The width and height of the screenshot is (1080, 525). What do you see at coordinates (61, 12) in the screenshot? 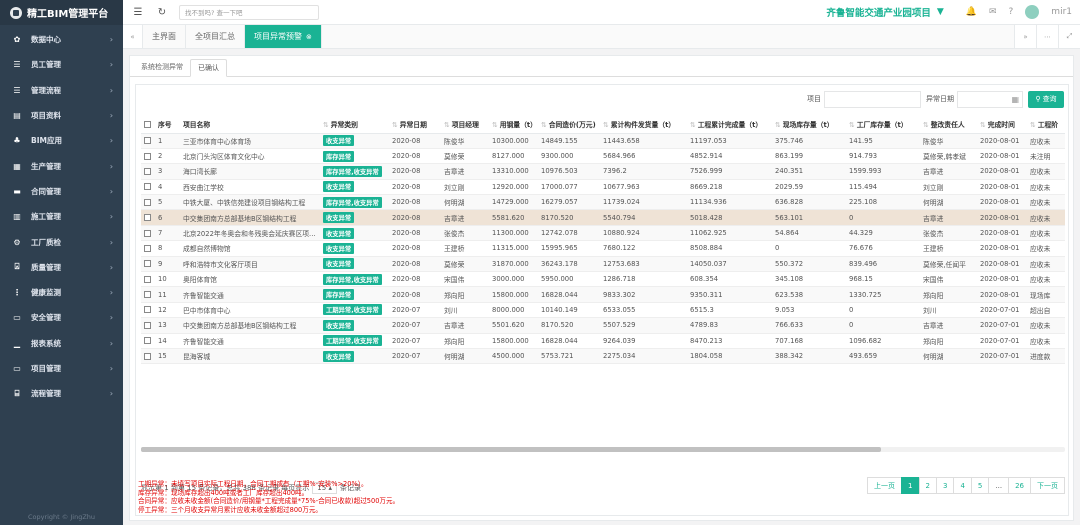
I see `app-logo: 精工BIM管理平台` at bounding box center [61, 12].